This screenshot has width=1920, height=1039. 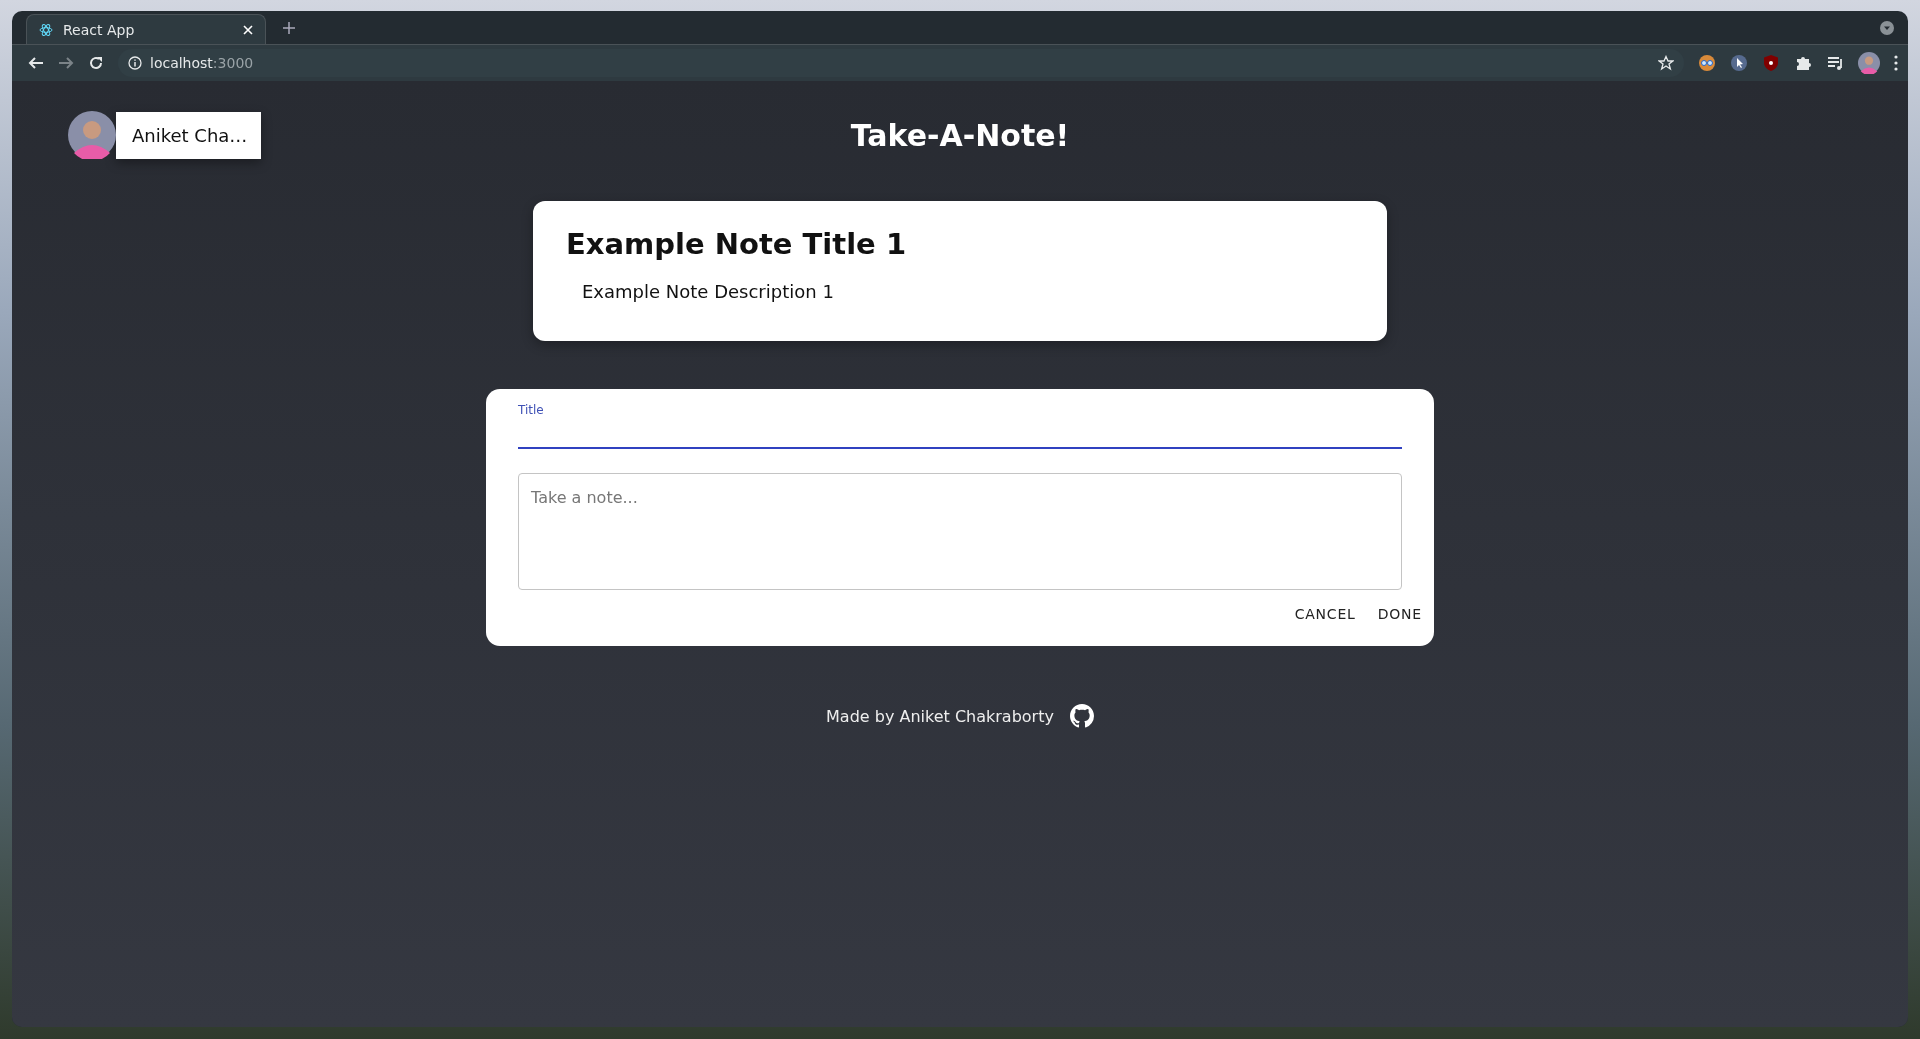 I want to click on title-field: Title, so click(x=960, y=426).